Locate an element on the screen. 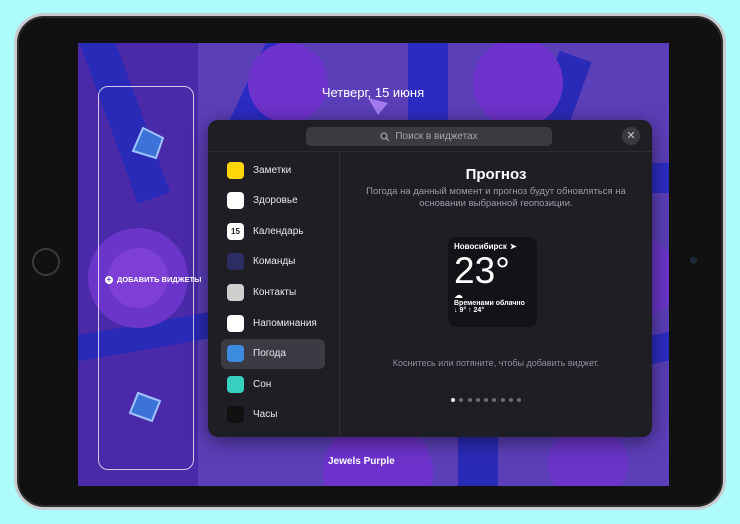 The image size is (740, 524). clock-icon is located at coordinates (235, 415).